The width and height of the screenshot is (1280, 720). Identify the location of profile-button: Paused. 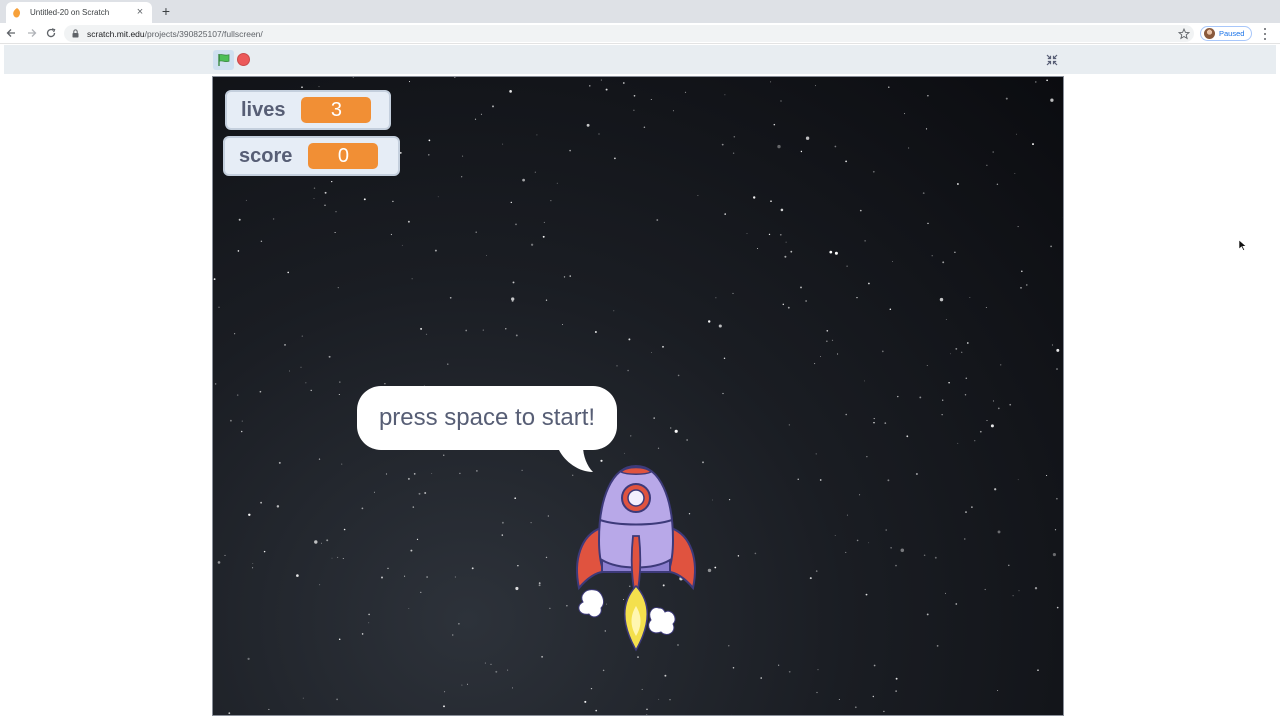
(1226, 33).